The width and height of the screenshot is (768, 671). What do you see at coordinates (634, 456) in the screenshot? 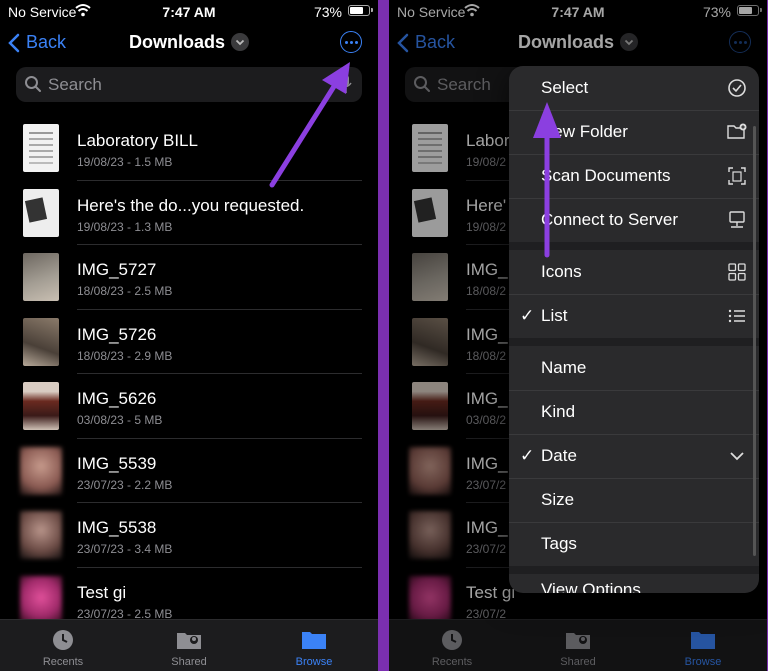
I see `menu-item-sort-date: ✓ Date` at bounding box center [634, 456].